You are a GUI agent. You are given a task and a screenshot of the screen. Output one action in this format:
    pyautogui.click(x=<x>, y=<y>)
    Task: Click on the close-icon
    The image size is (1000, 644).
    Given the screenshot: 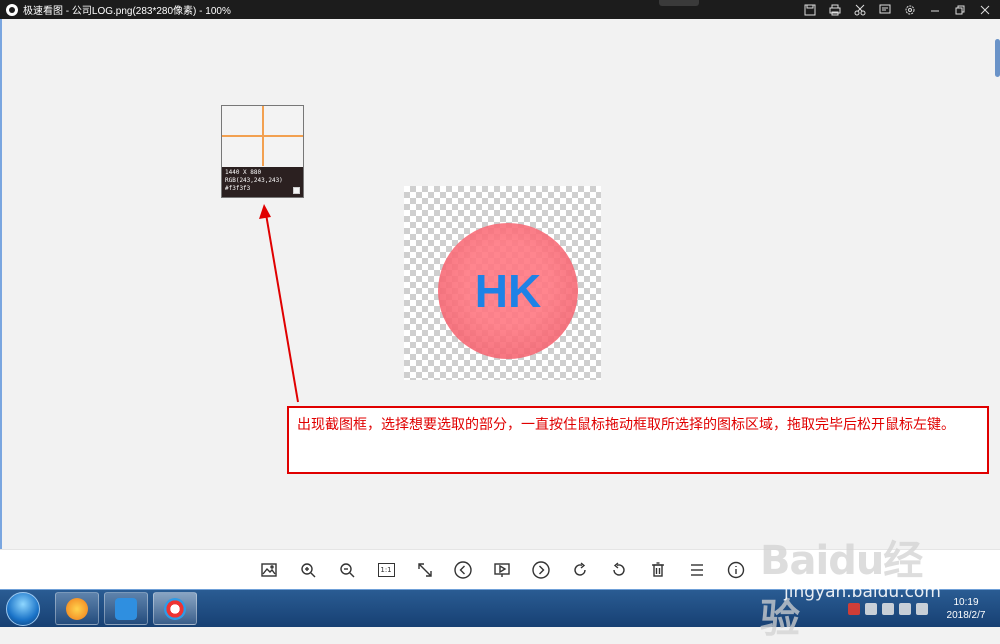 What is the action you would take?
    pyautogui.click(x=984, y=9)
    